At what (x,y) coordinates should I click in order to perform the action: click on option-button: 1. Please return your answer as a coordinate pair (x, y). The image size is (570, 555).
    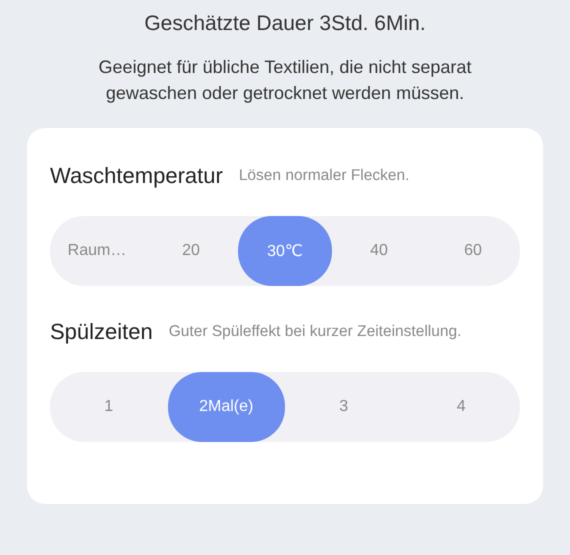
    Looking at the image, I should click on (109, 407).